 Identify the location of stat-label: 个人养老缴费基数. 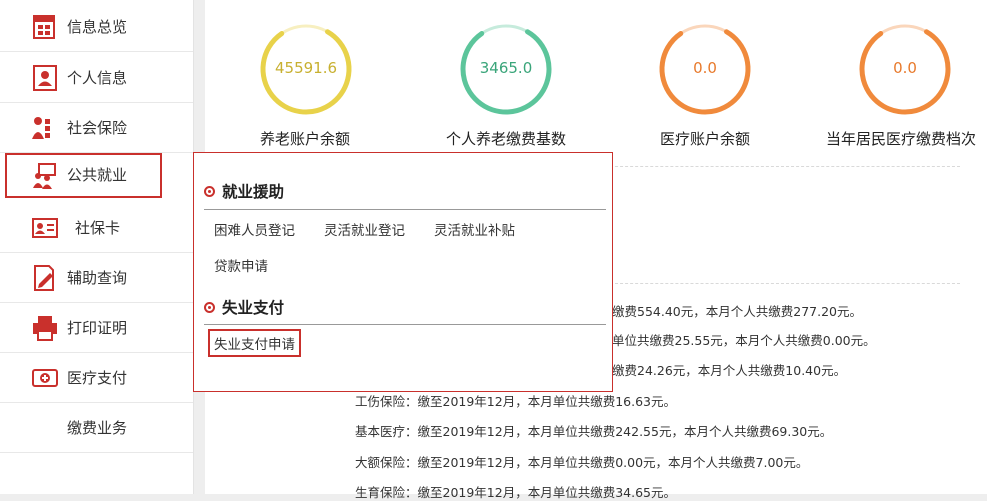
(505, 139).